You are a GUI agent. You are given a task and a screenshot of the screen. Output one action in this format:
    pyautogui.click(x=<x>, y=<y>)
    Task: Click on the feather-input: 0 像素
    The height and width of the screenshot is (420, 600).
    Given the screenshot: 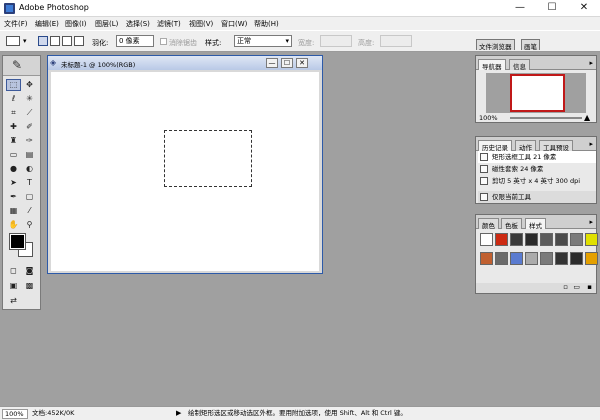 What is the action you would take?
    pyautogui.click(x=135, y=41)
    